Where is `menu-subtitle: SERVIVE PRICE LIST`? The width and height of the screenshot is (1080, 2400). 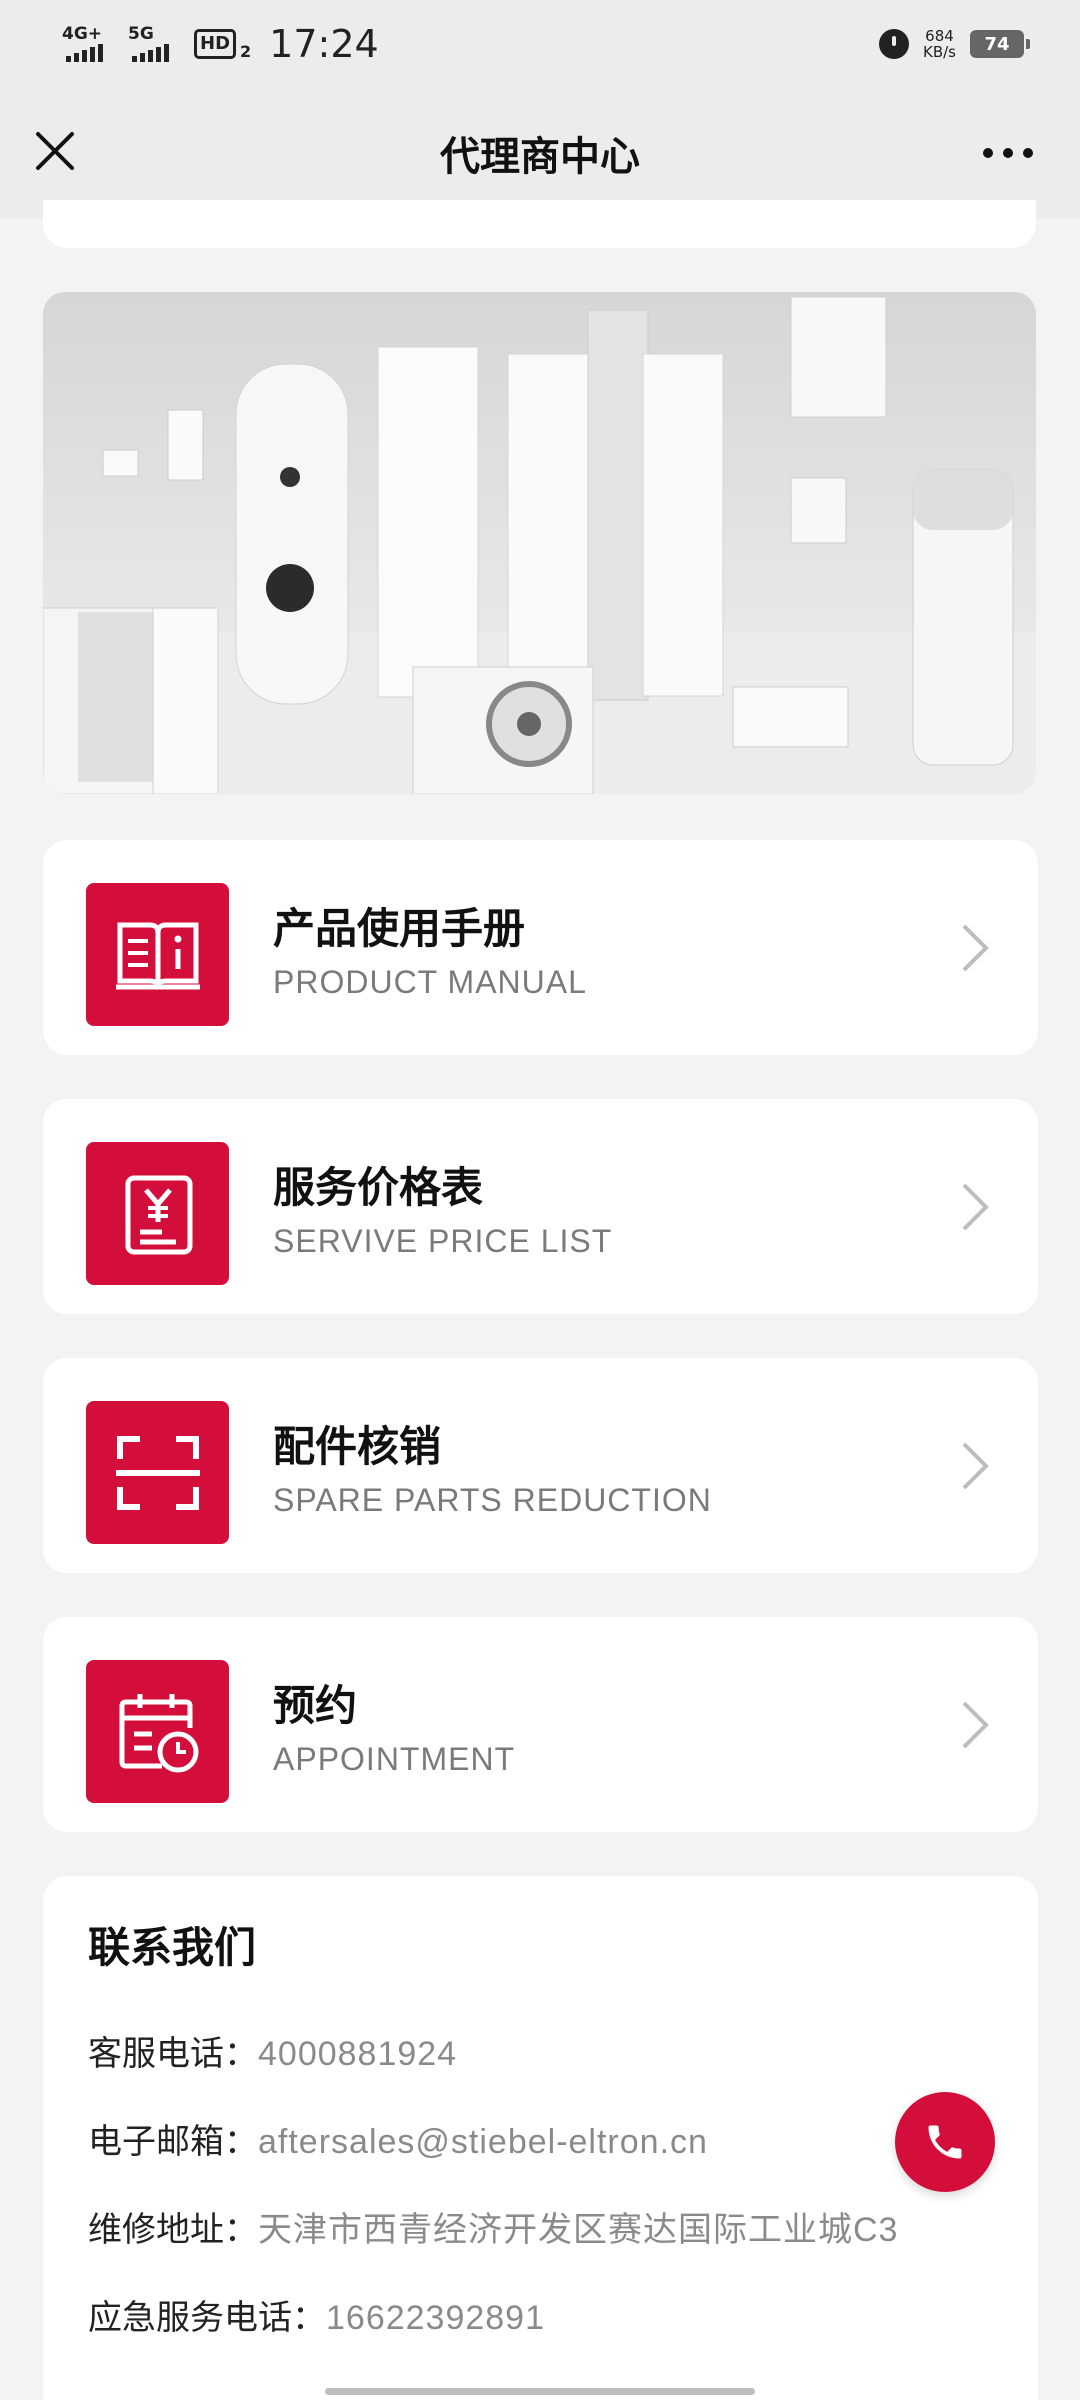
menu-subtitle: SERVIVE PRICE LIST is located at coordinates (443, 1241).